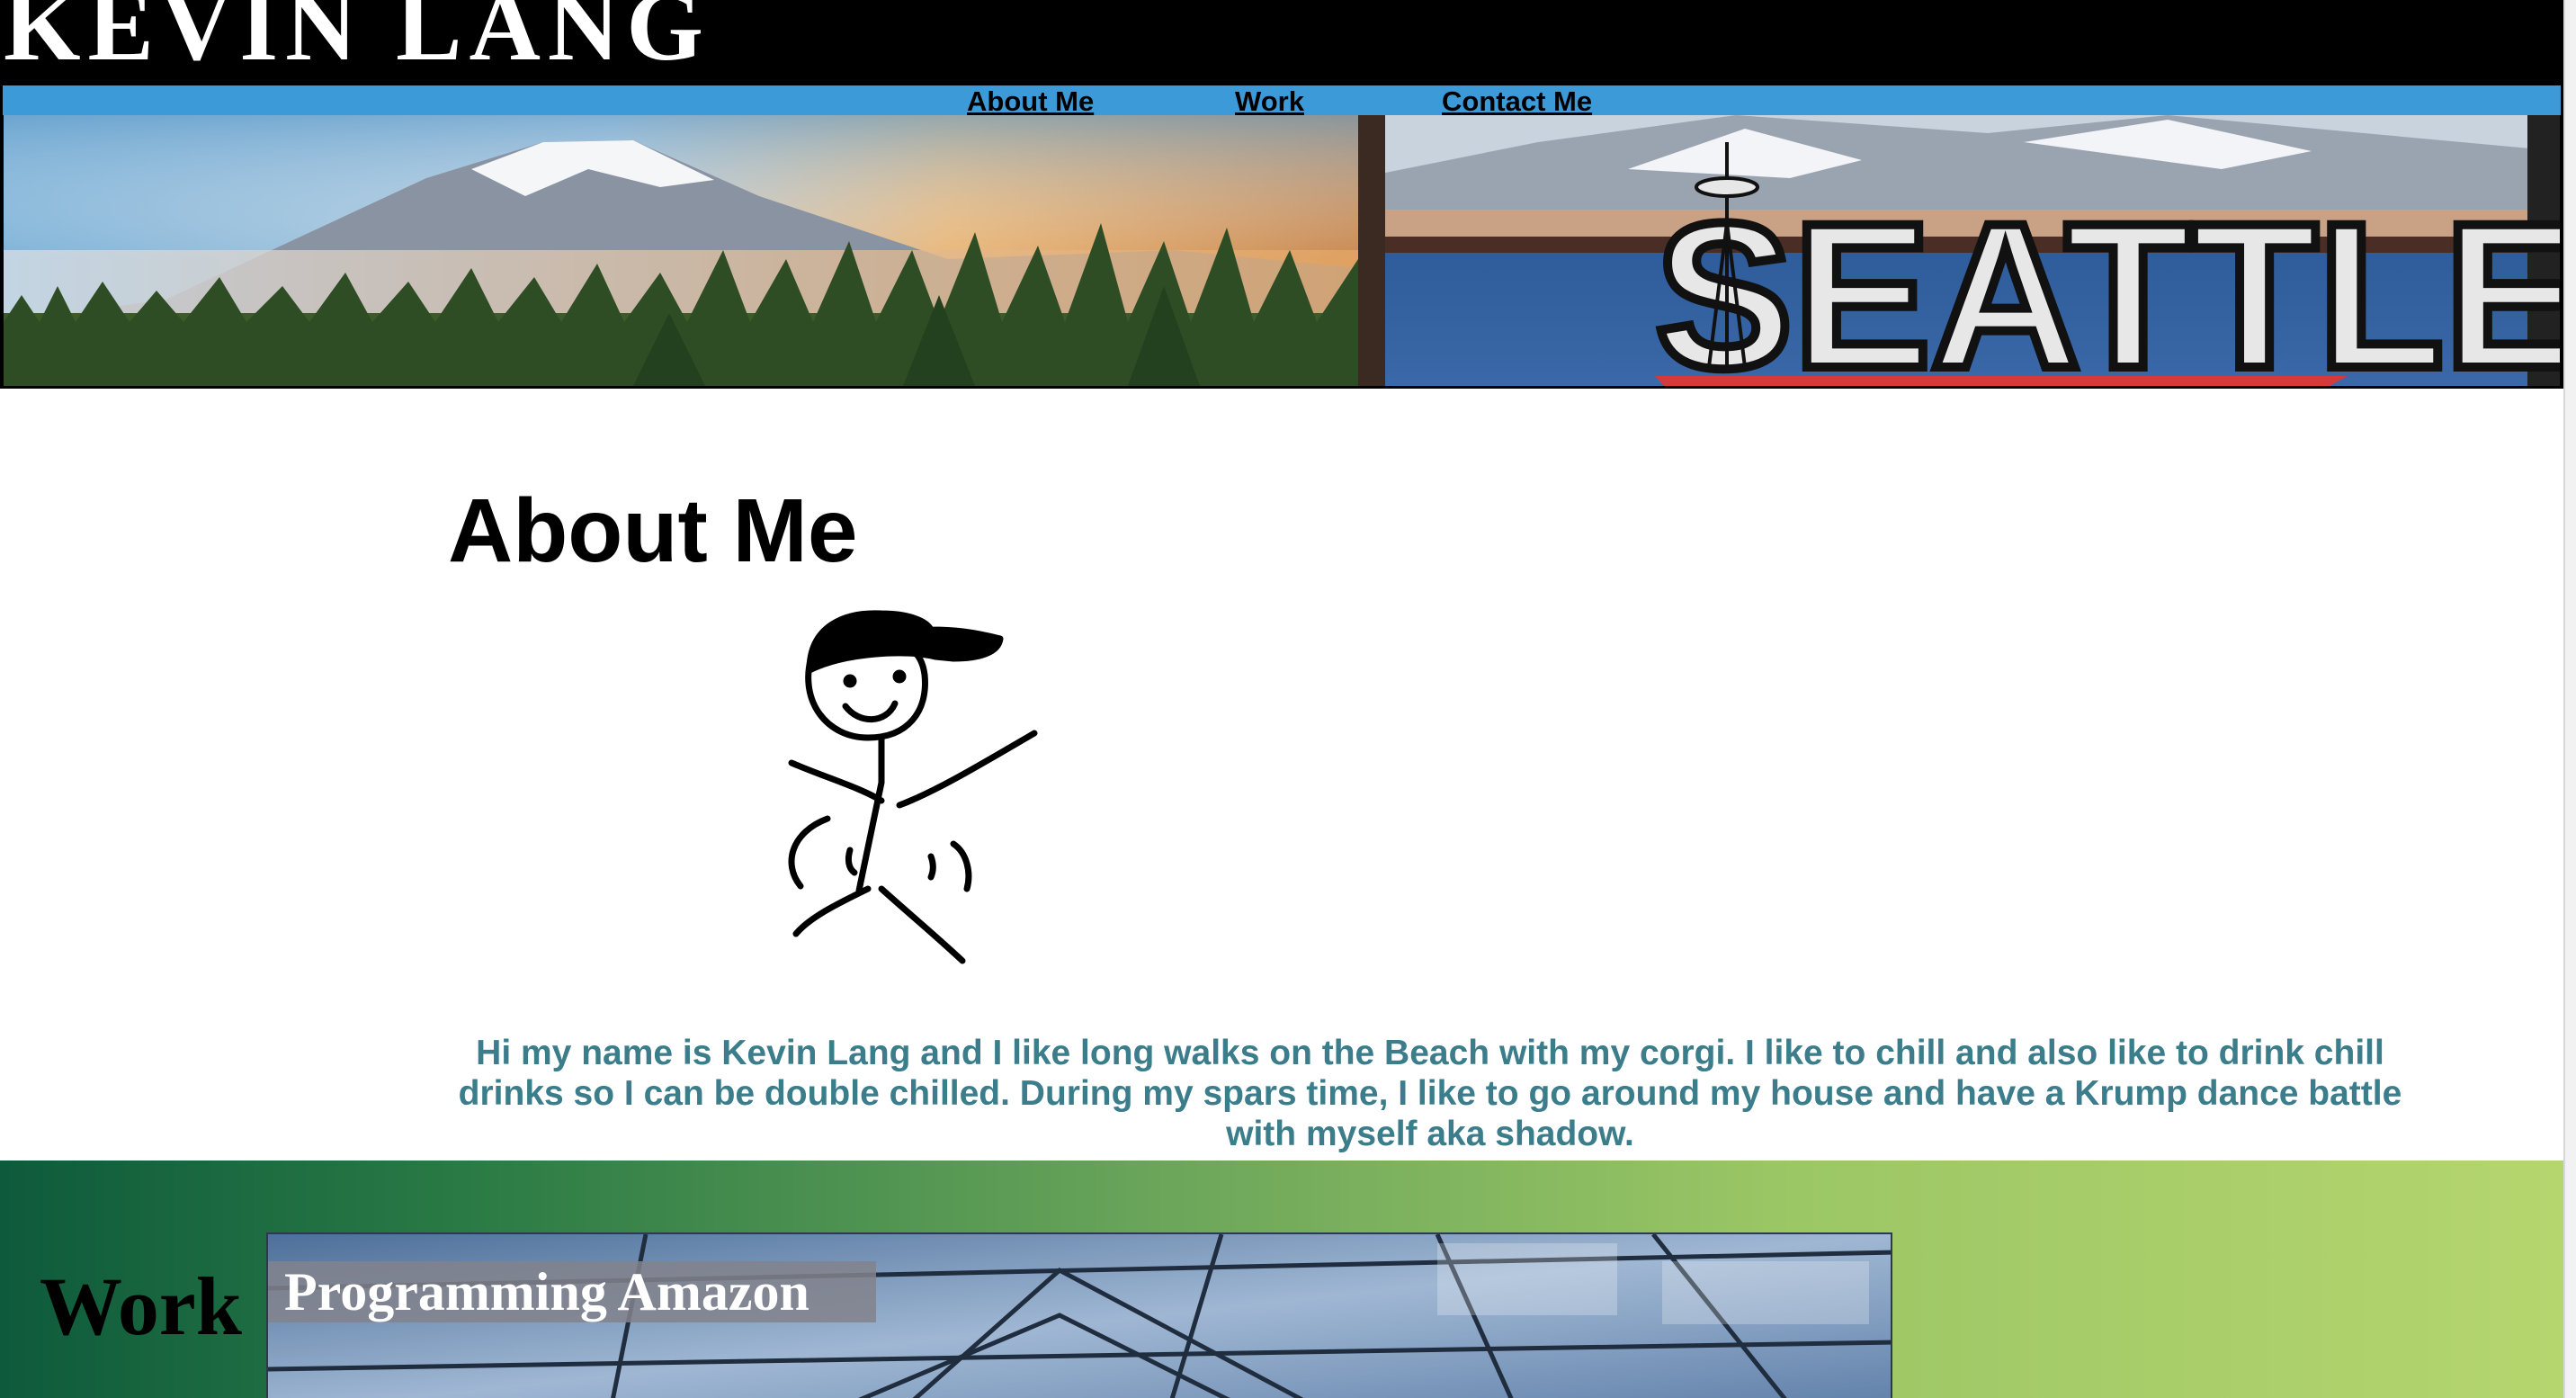 The height and width of the screenshot is (1398, 2576). Describe the element at coordinates (1030, 101) in the screenshot. I see `nav-link-about-me: About Me` at that location.